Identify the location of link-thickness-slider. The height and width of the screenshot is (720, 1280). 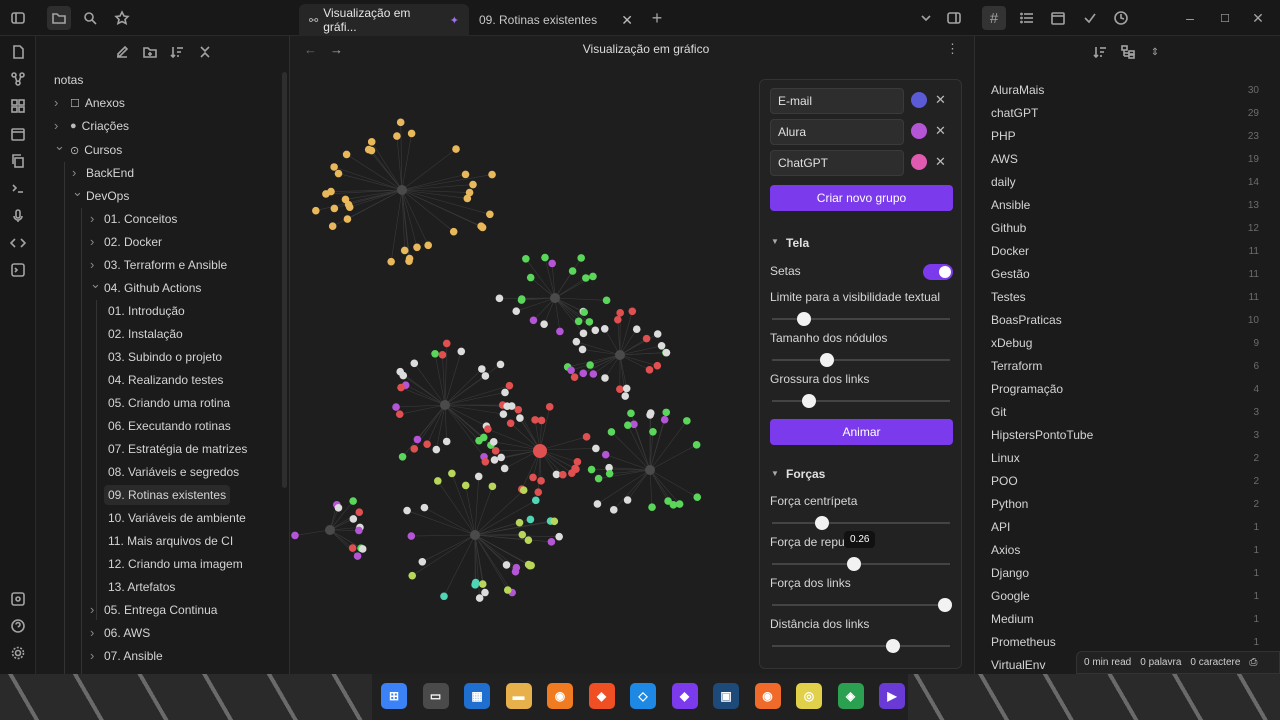
(861, 401).